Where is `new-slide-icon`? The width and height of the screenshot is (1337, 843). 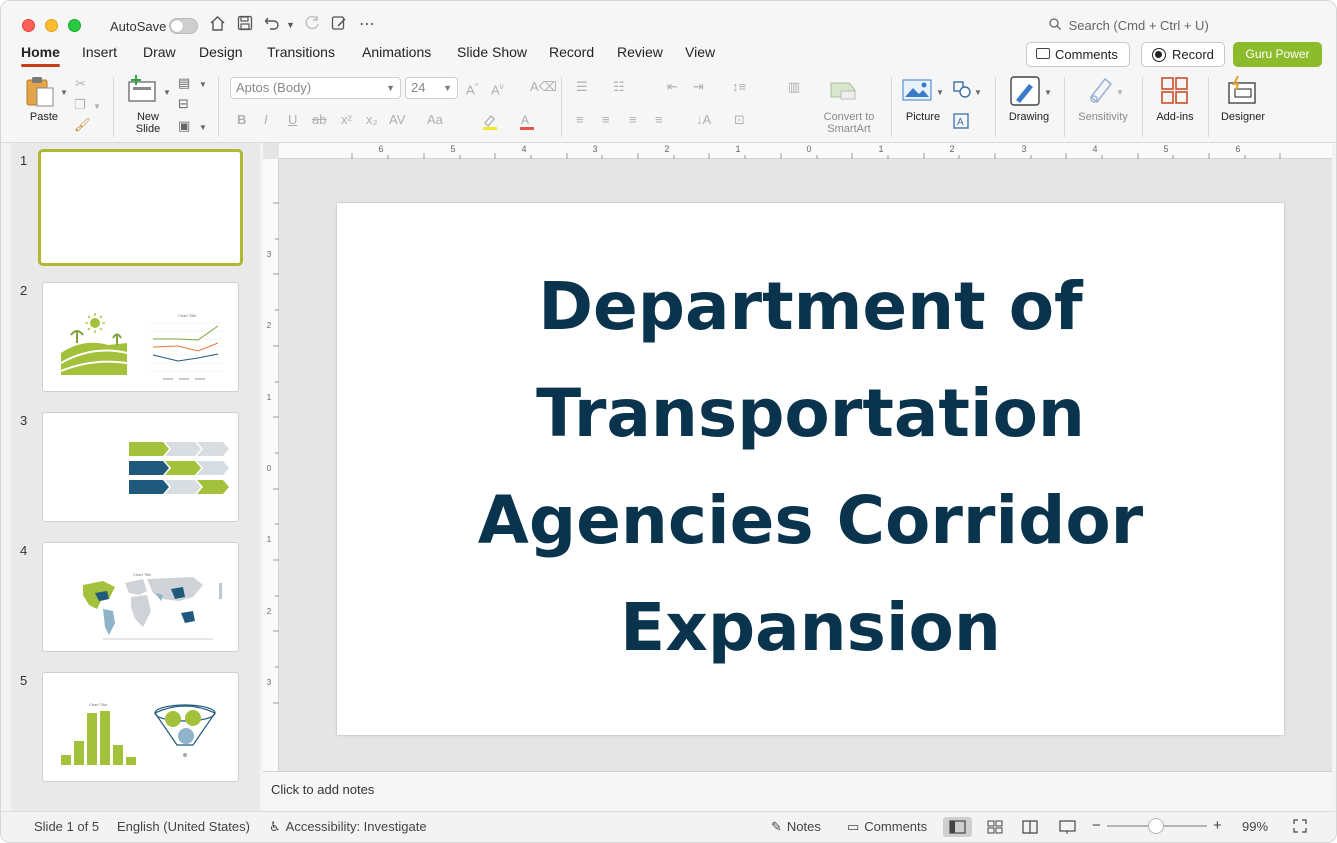 new-slide-icon is located at coordinates (143, 90).